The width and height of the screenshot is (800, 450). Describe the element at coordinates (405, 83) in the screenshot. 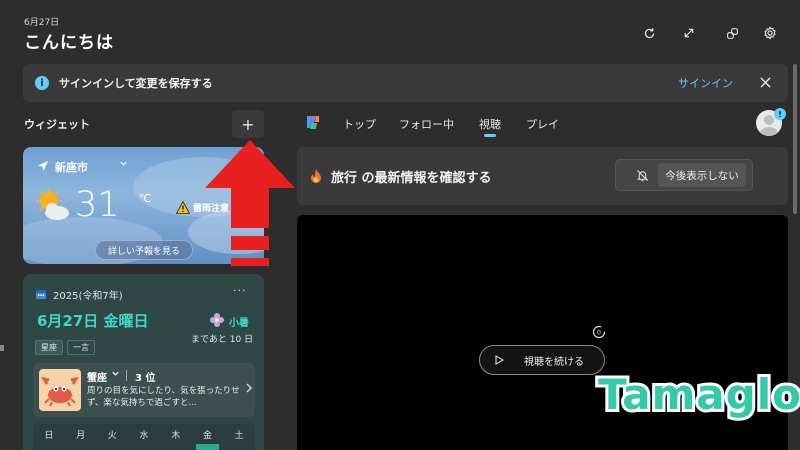

I see `signin-banner: i サインインして変更を保存する サインイン` at that location.